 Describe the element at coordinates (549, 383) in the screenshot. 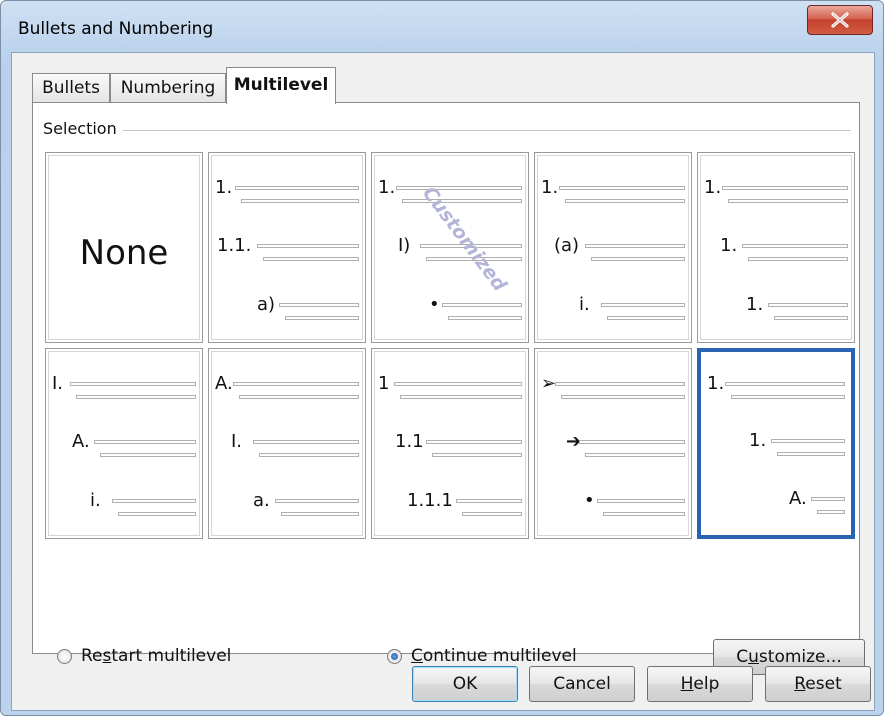

I see `level-label: ➢` at that location.